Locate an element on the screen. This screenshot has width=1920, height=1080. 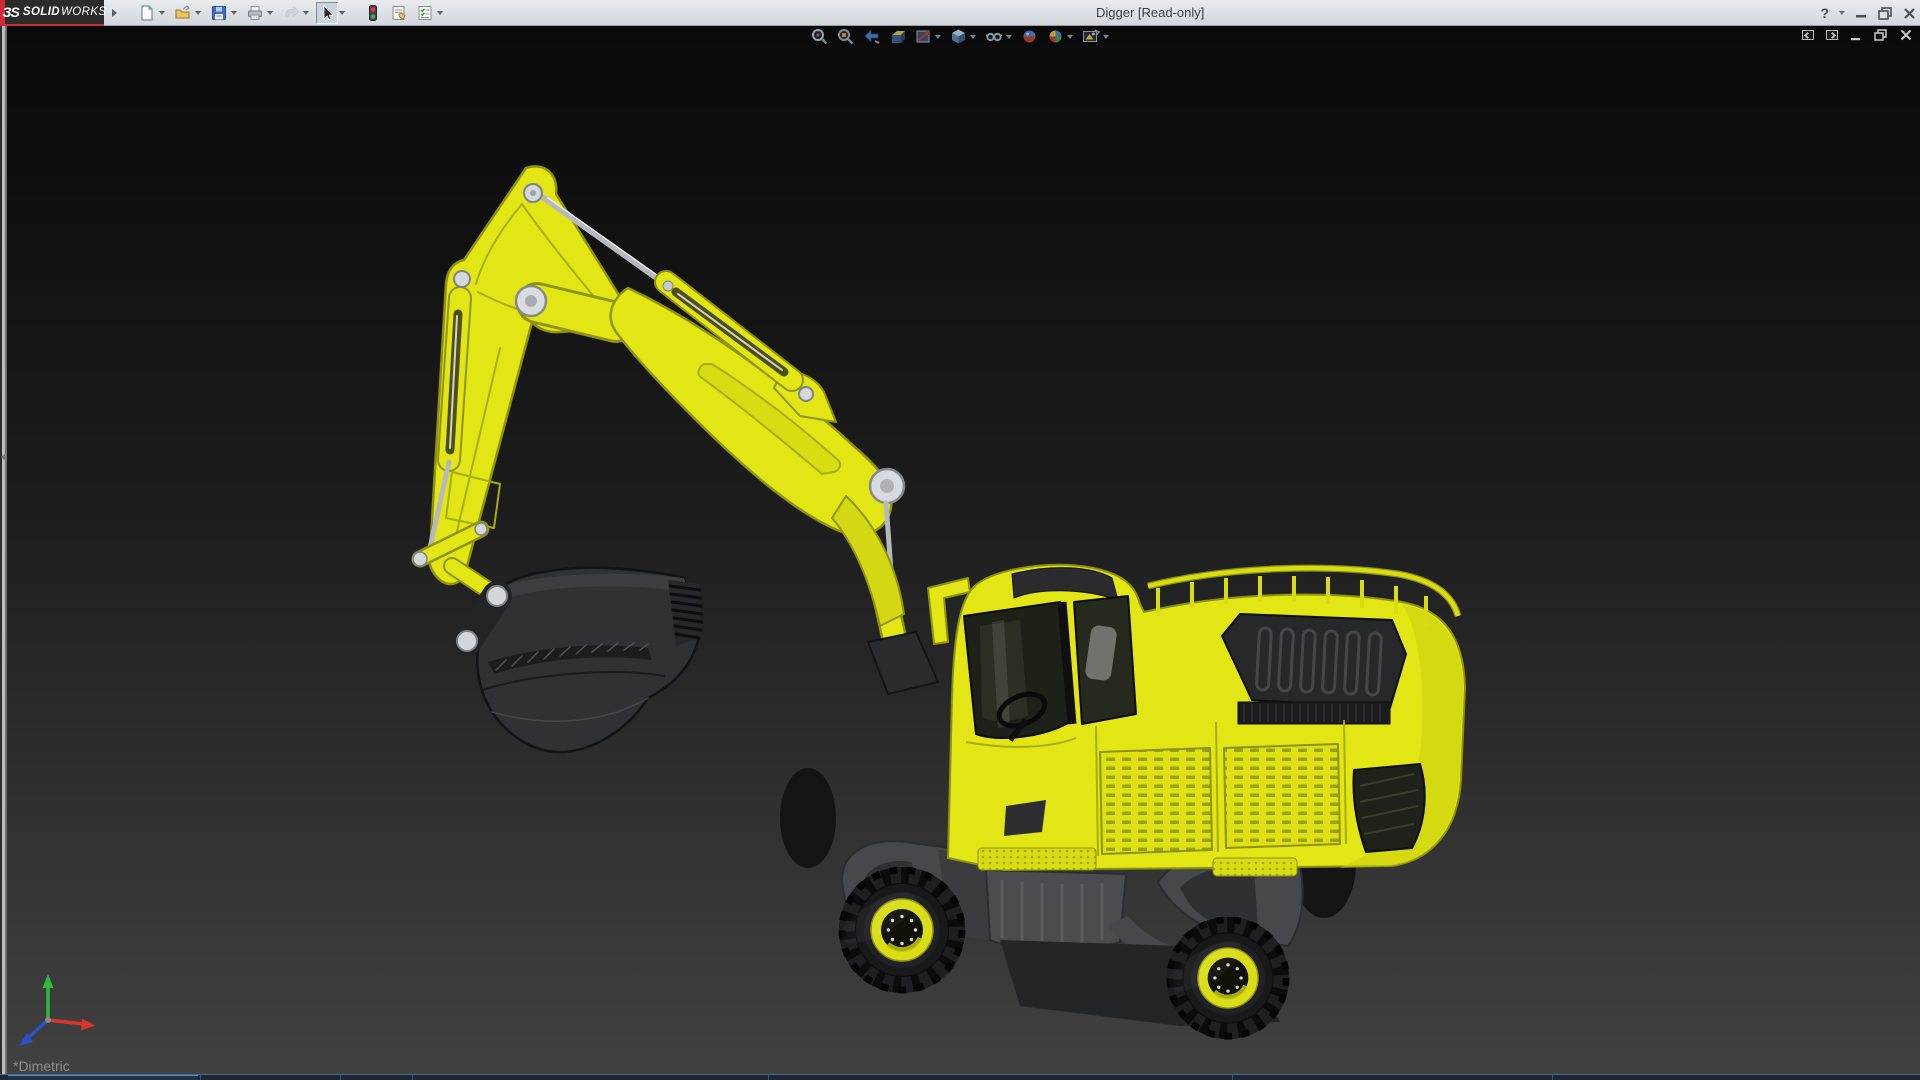
hide-show-items-button is located at coordinates (998, 36).